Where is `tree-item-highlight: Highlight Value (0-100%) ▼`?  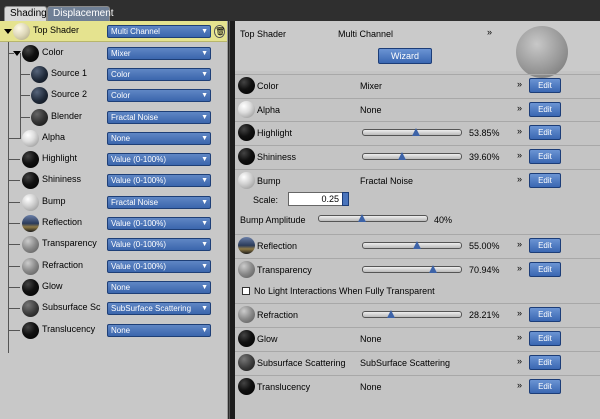
tree-item-highlight: Highlight Value (0-100%) ▼ is located at coordinates (113, 159).